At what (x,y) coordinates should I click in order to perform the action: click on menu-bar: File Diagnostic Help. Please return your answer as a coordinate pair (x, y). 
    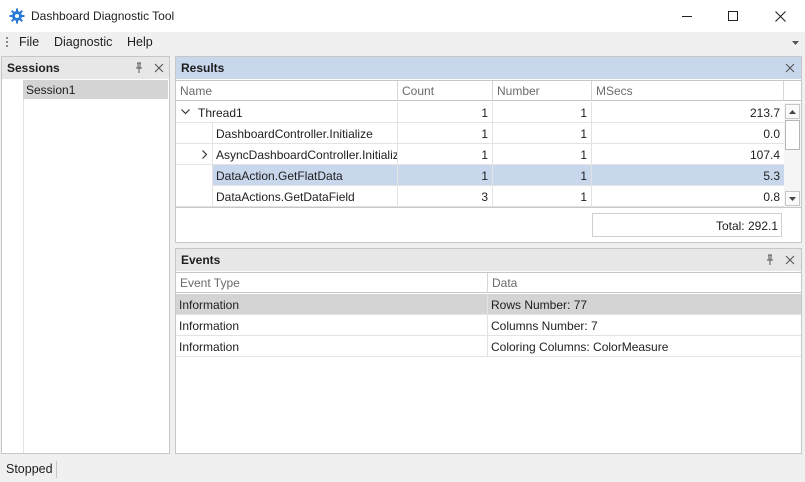
    Looking at the image, I should click on (402, 43).